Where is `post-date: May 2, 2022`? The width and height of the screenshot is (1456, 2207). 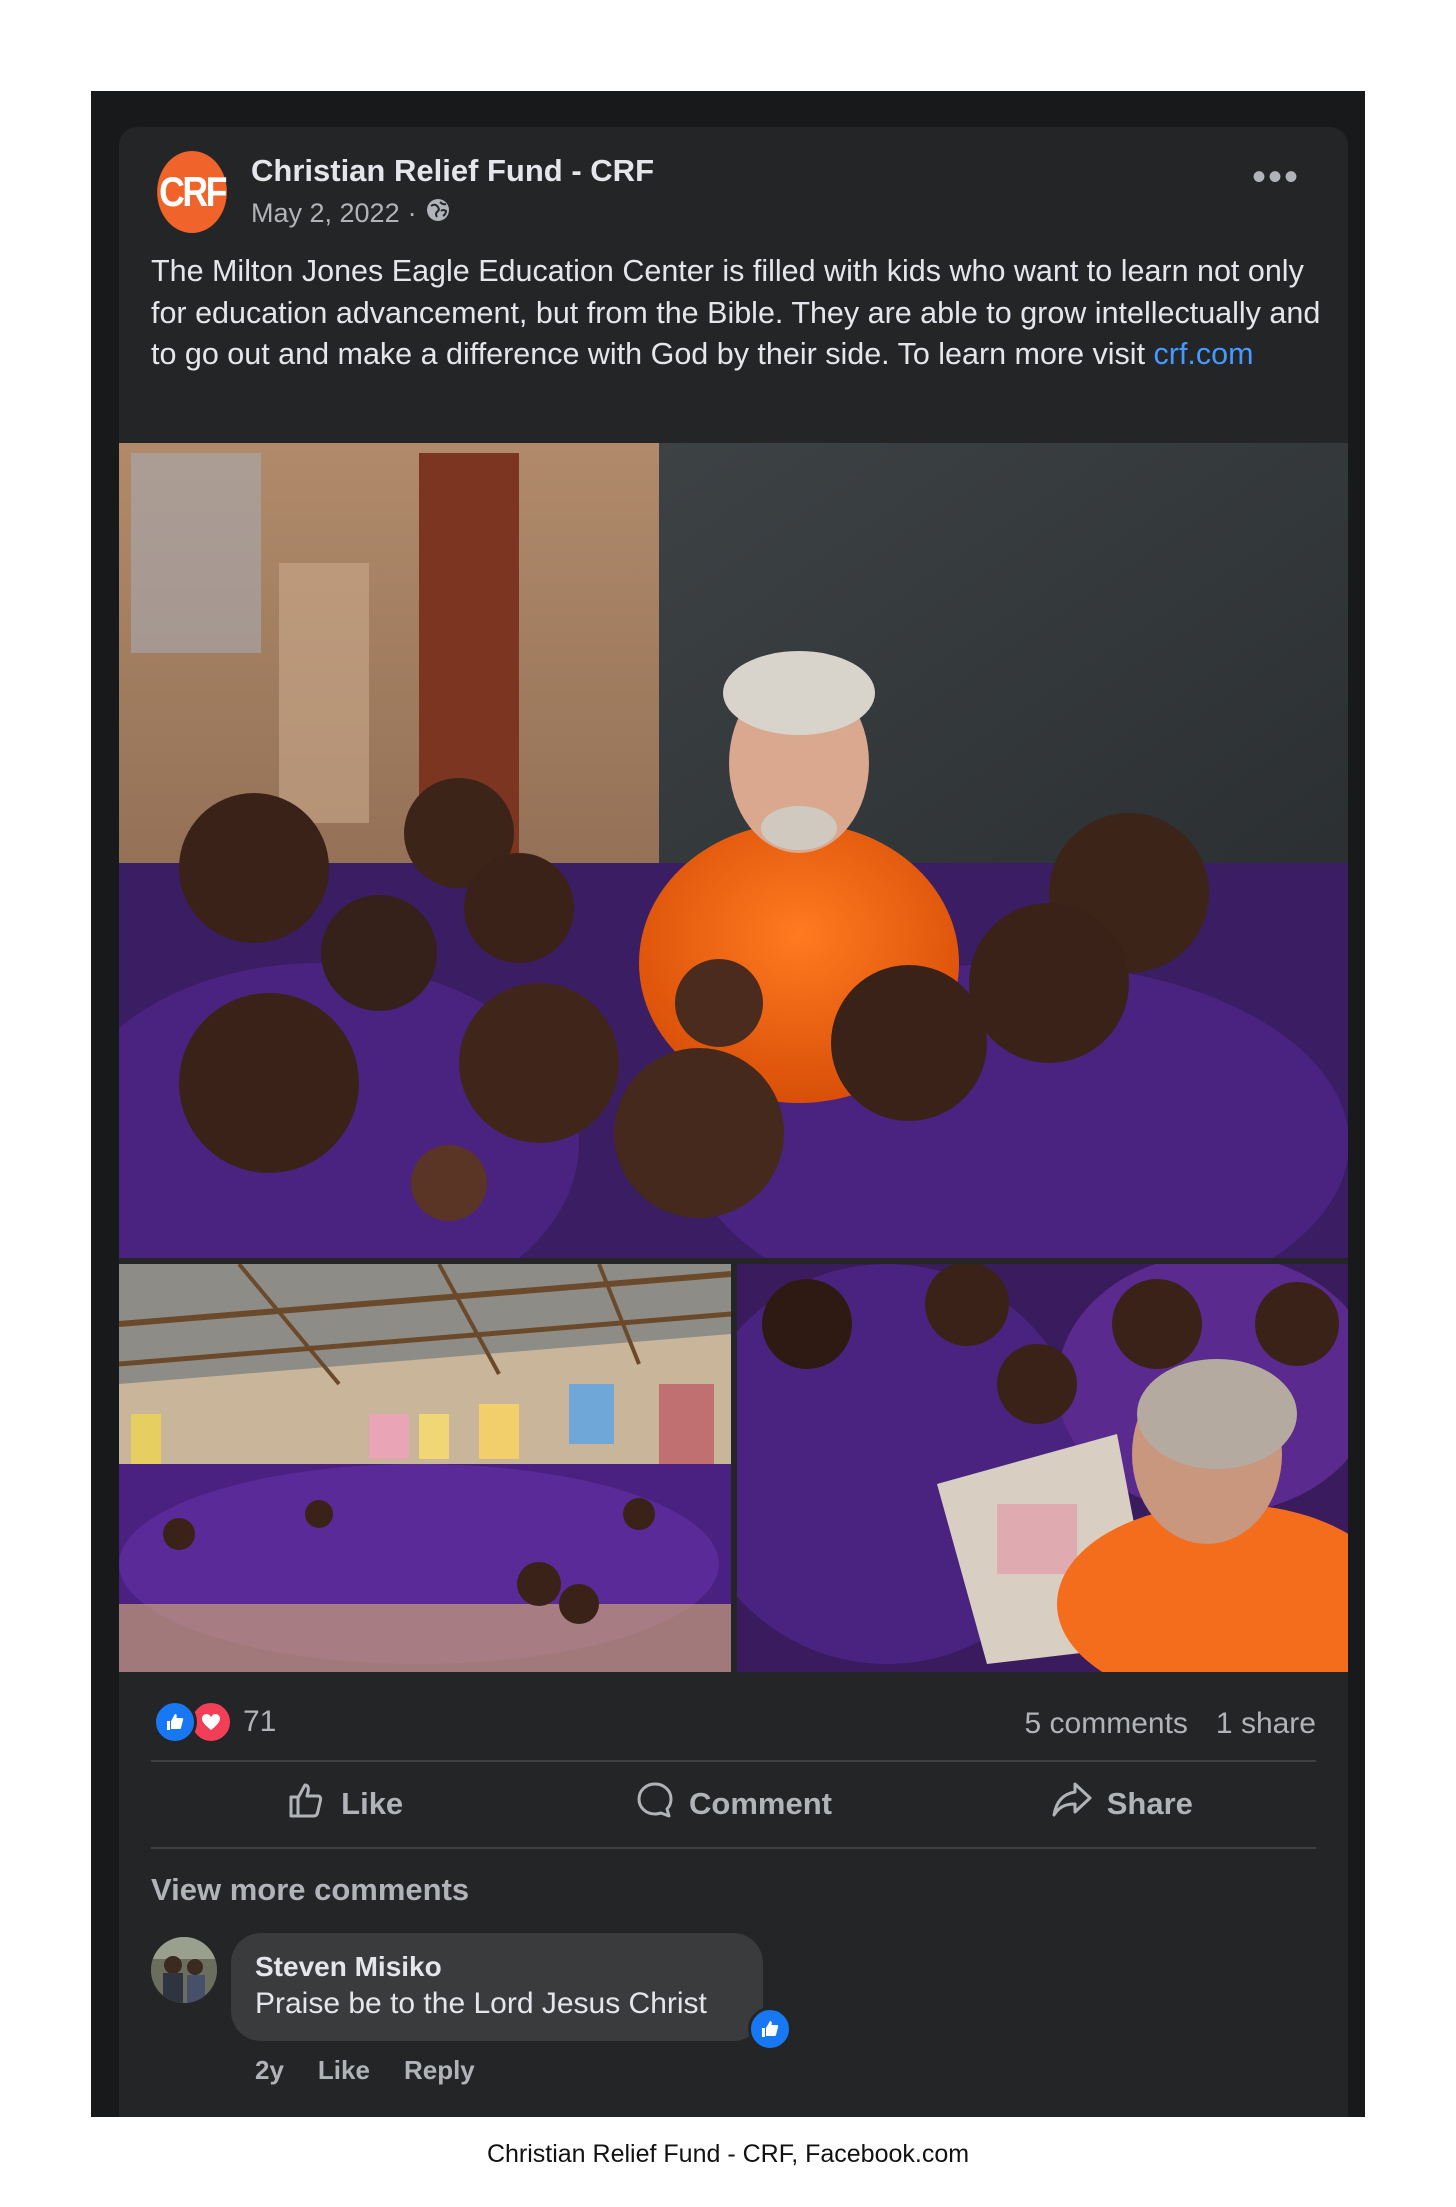 post-date: May 2, 2022 is located at coordinates (325, 213).